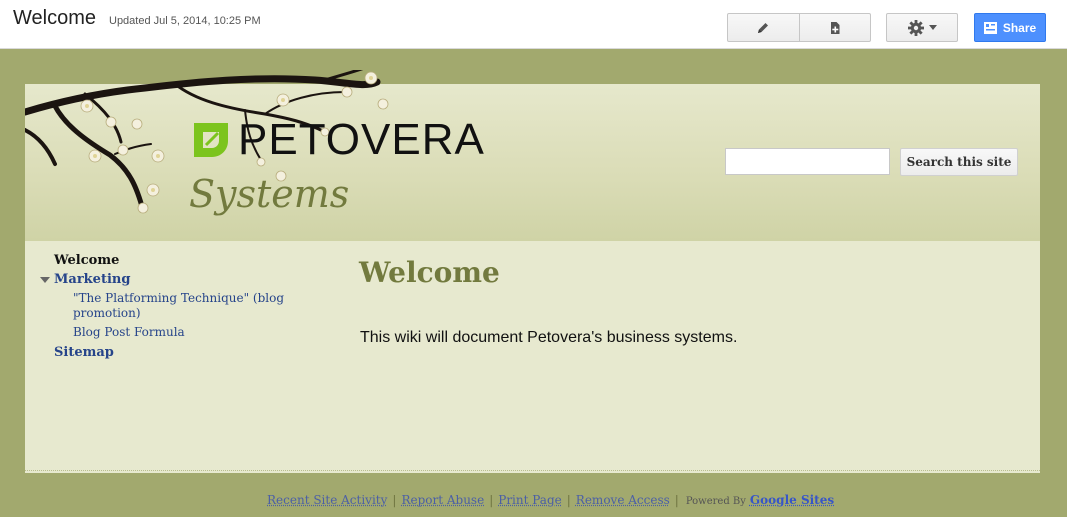 This screenshot has width=1067, height=517. What do you see at coordinates (807, 161) in the screenshot?
I see `site-search-input` at bounding box center [807, 161].